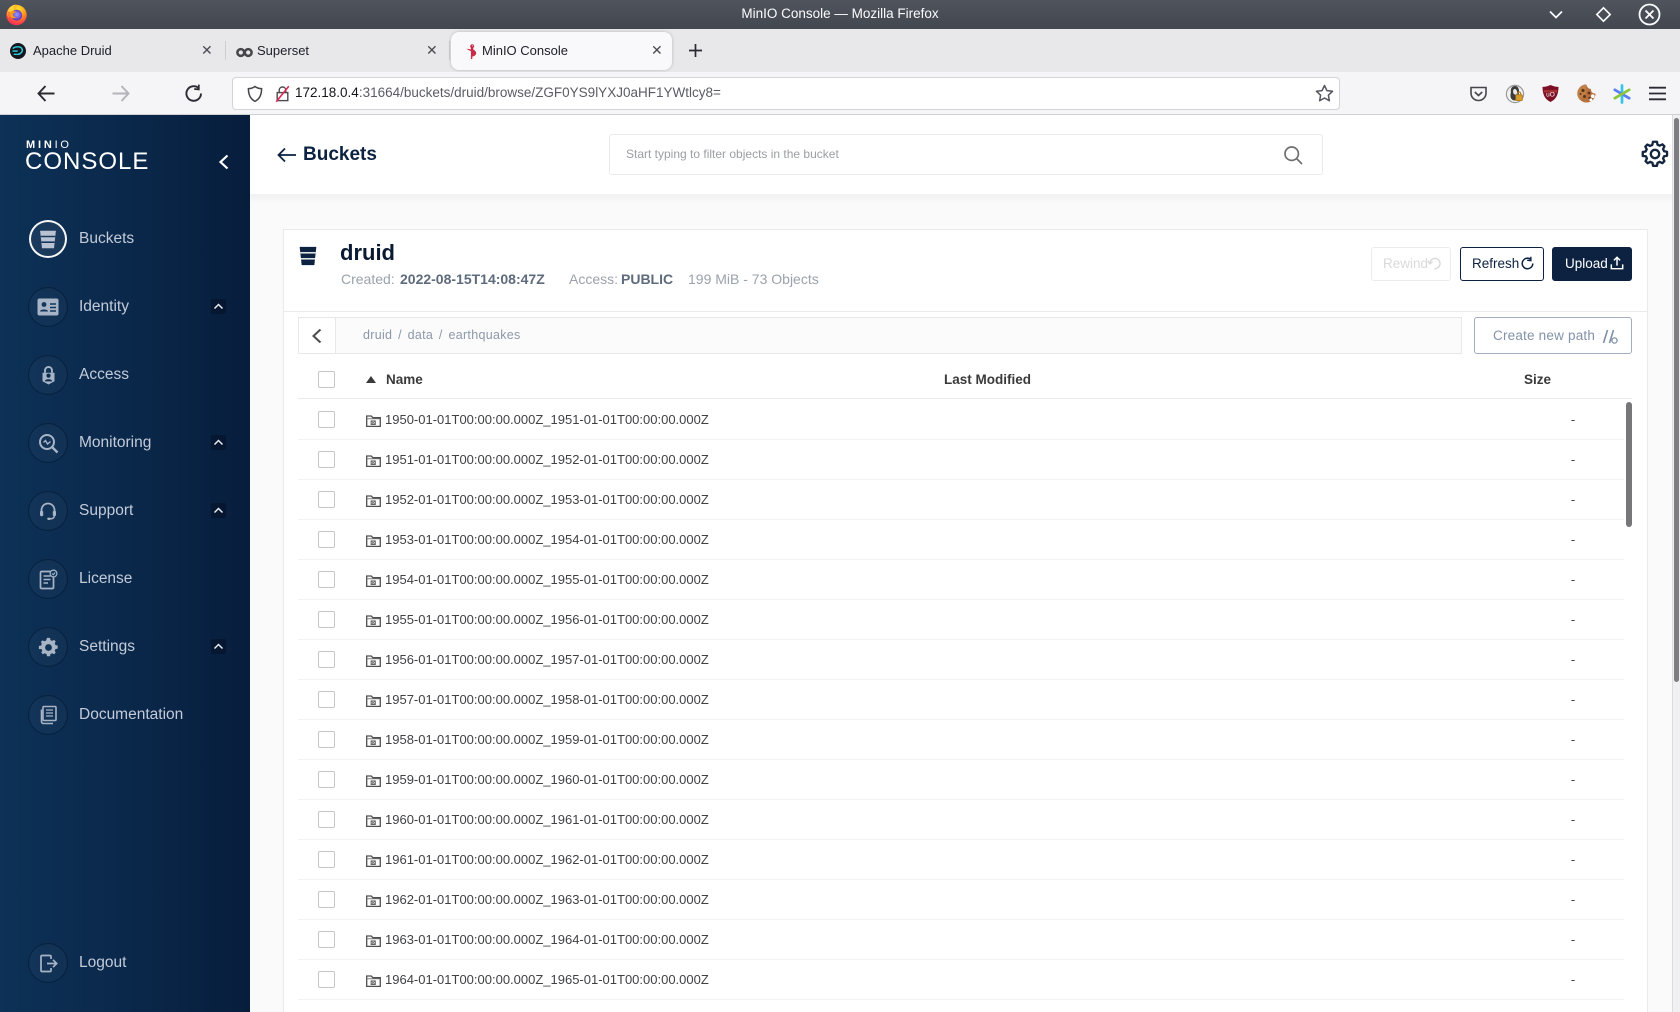 Image resolution: width=1680 pixels, height=1012 pixels. I want to click on svg-text: uO, so click(1550, 95).